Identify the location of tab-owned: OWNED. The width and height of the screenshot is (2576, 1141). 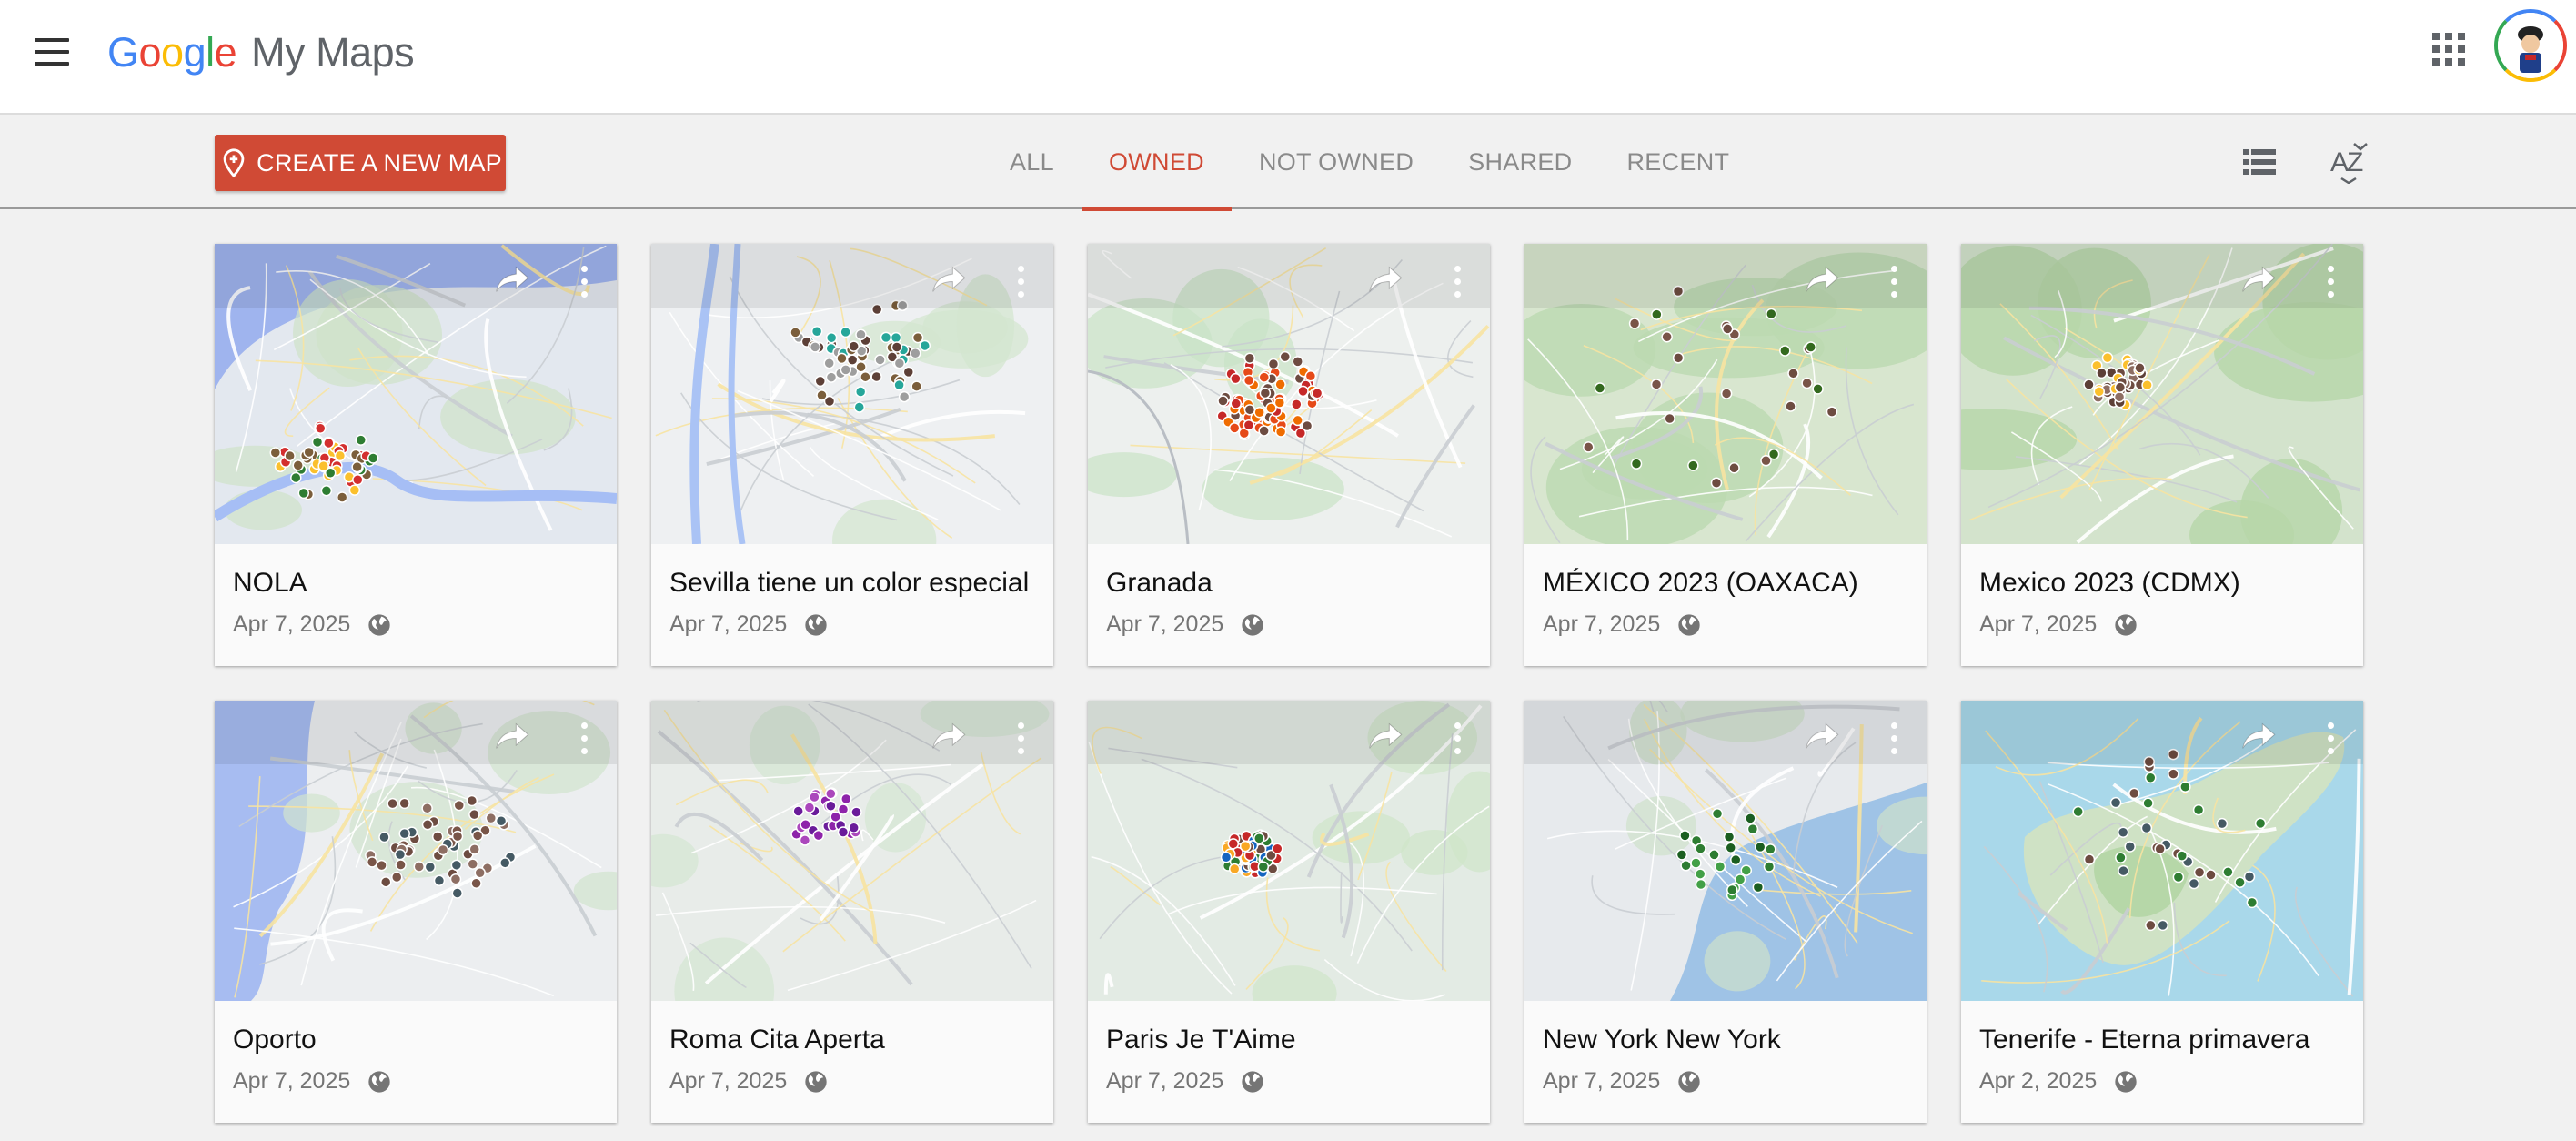
(1156, 163).